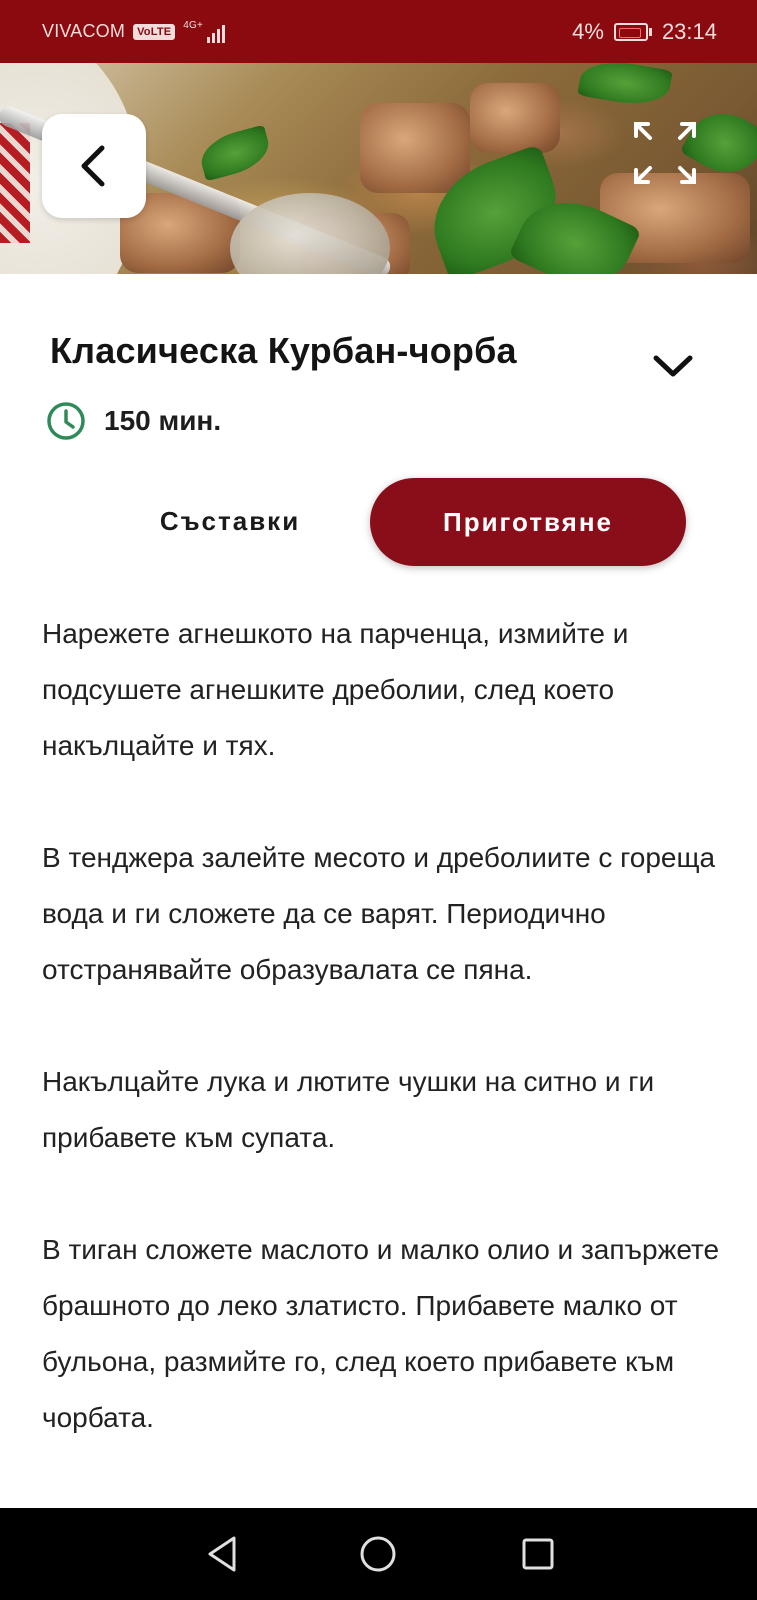  Describe the element at coordinates (528, 522) in the screenshot. I see `tab-preparation: Приготвяне` at that location.